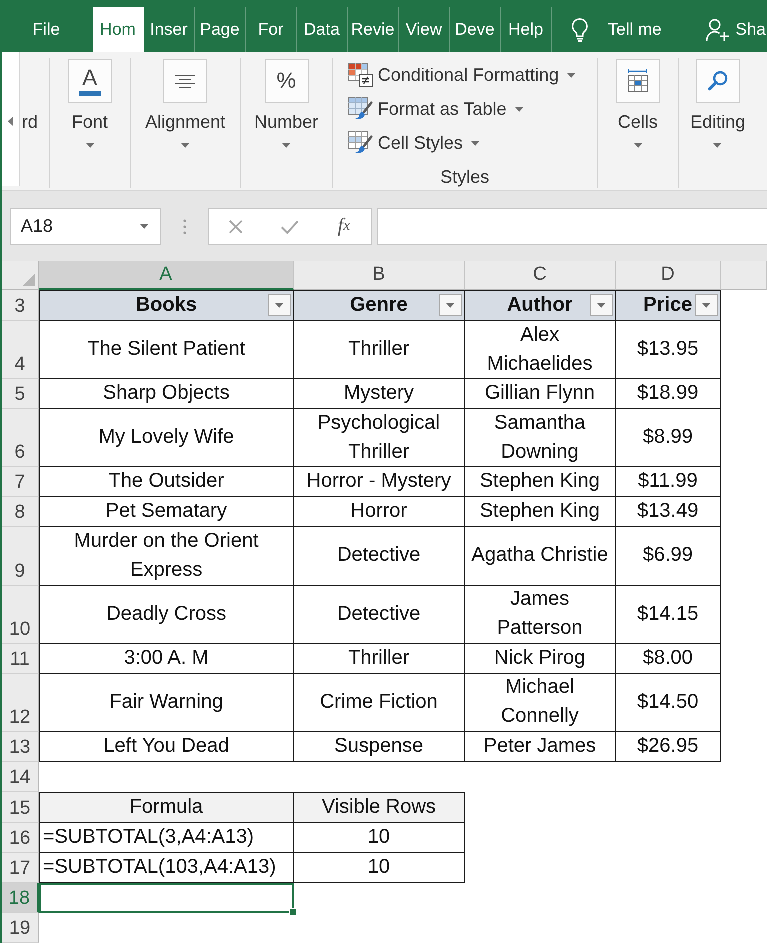 Image resolution: width=767 pixels, height=943 pixels. I want to click on formula-input, so click(572, 226).